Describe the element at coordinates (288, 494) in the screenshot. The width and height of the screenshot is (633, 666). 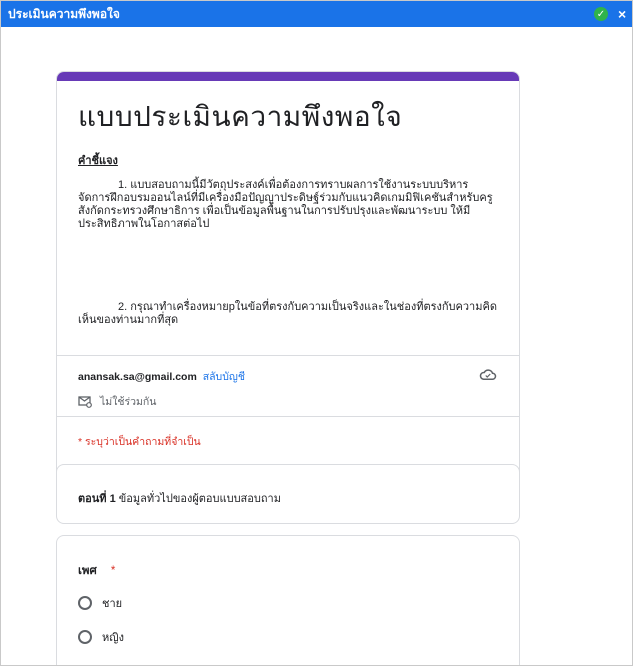
I see `section-card: ตอนที่ 1 ข้อมูลทั่วไปของผู้ตอบแบบสอบถาม` at that location.